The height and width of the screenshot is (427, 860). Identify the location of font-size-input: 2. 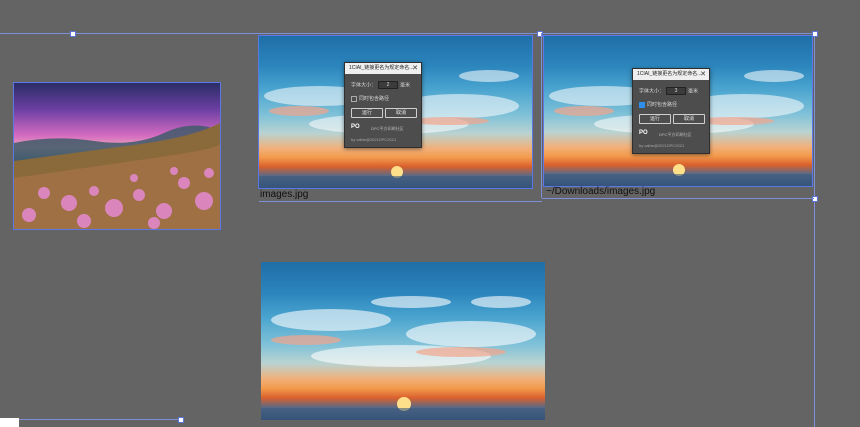
(388, 85).